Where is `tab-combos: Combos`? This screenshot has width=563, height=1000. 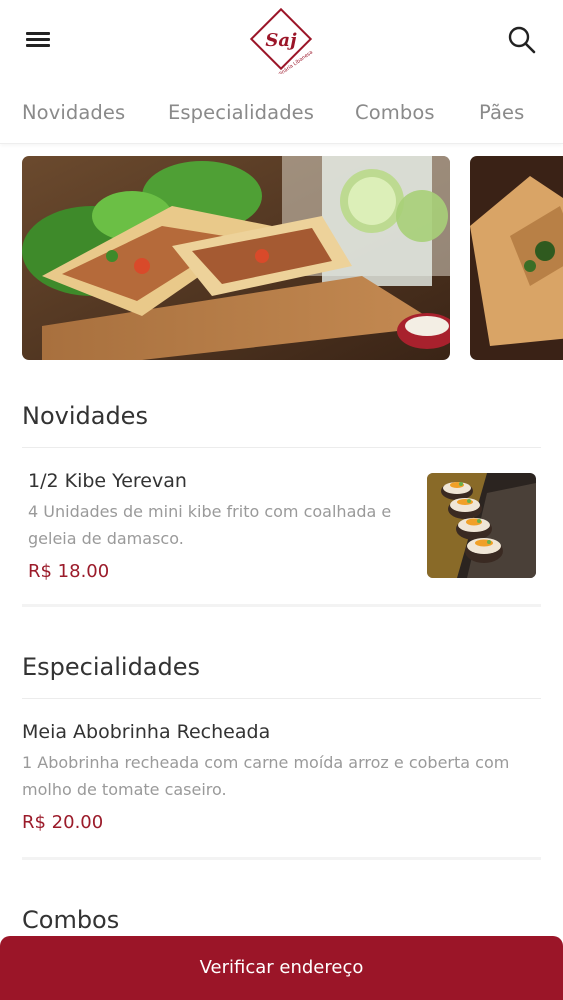 tab-combos: Combos is located at coordinates (395, 112).